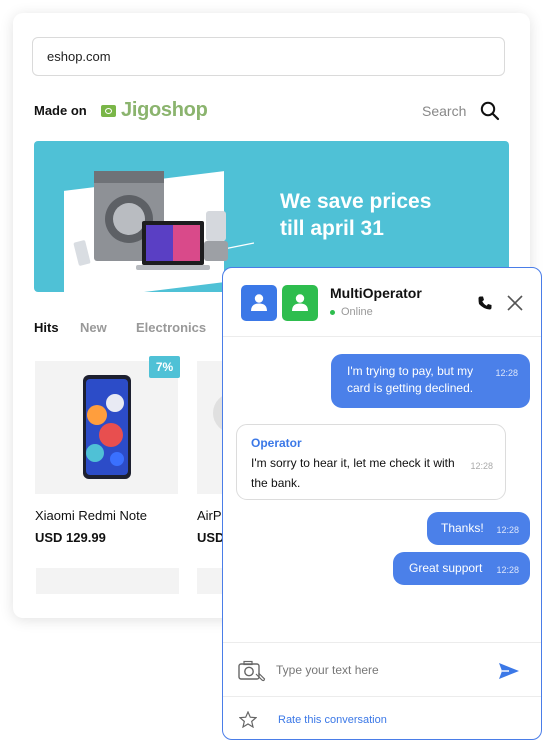 Image resolution: width=555 pixels, height=754 pixels. What do you see at coordinates (164, 367) in the screenshot?
I see `discount-badge: 7%` at bounding box center [164, 367].